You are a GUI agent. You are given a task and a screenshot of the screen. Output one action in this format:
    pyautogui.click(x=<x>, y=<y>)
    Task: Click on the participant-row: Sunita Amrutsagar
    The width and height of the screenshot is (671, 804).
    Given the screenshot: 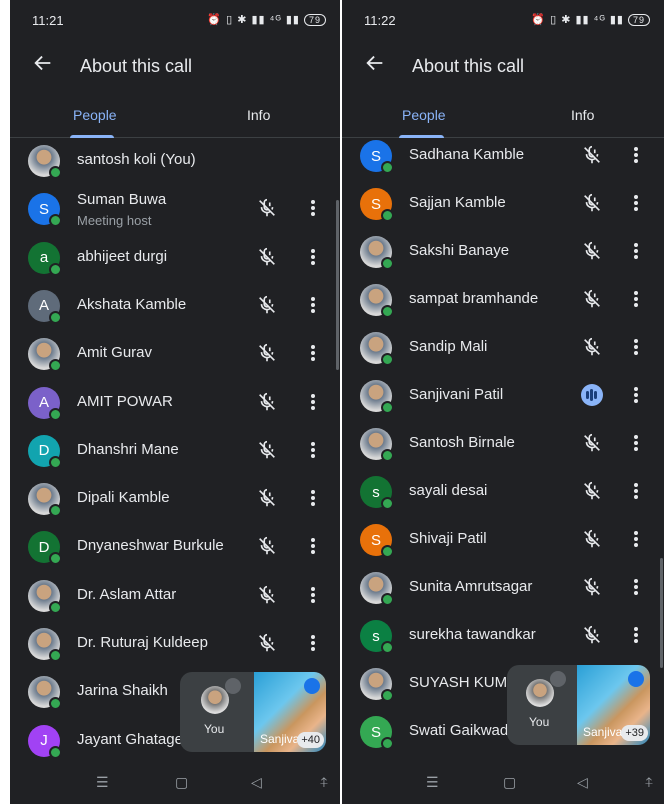 What is the action you would take?
    pyautogui.click(x=503, y=588)
    